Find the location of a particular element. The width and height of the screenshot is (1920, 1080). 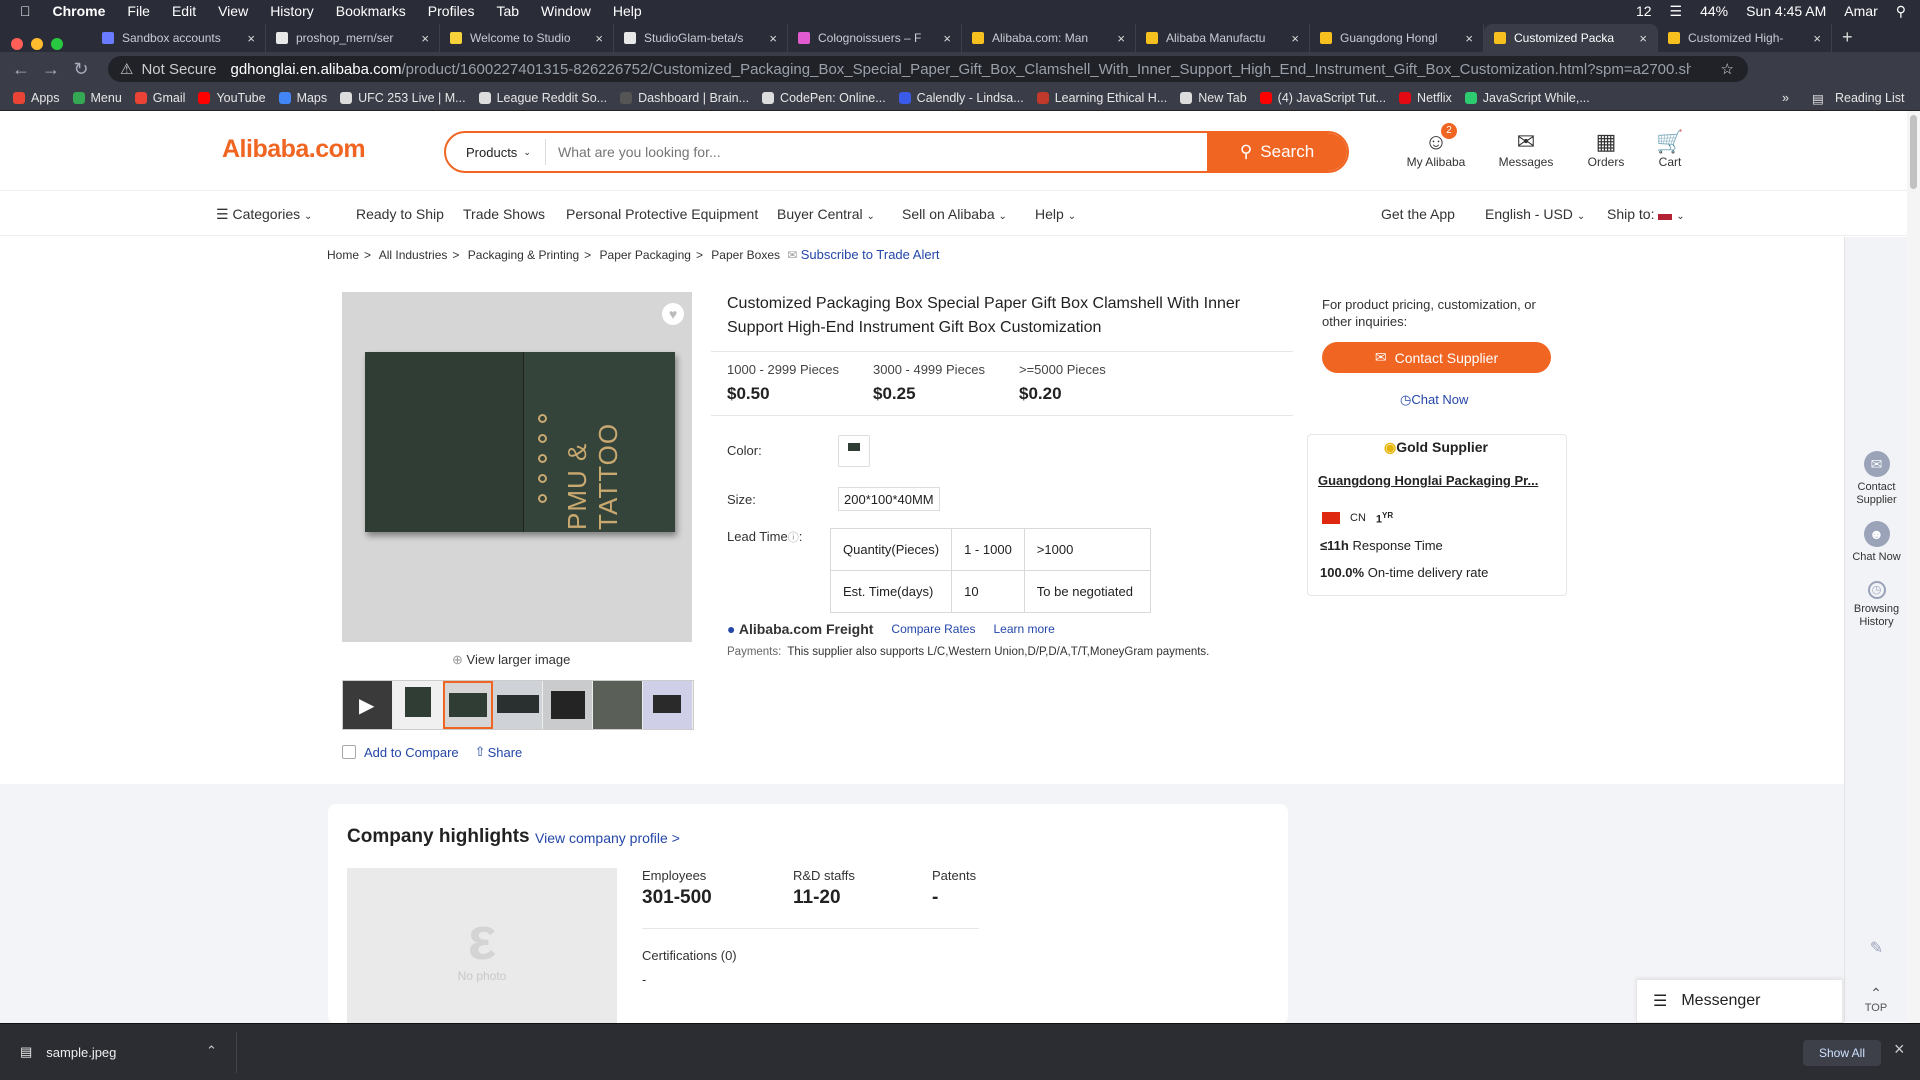

nav-ready-to-ship: Ready to Ship is located at coordinates (400, 214).